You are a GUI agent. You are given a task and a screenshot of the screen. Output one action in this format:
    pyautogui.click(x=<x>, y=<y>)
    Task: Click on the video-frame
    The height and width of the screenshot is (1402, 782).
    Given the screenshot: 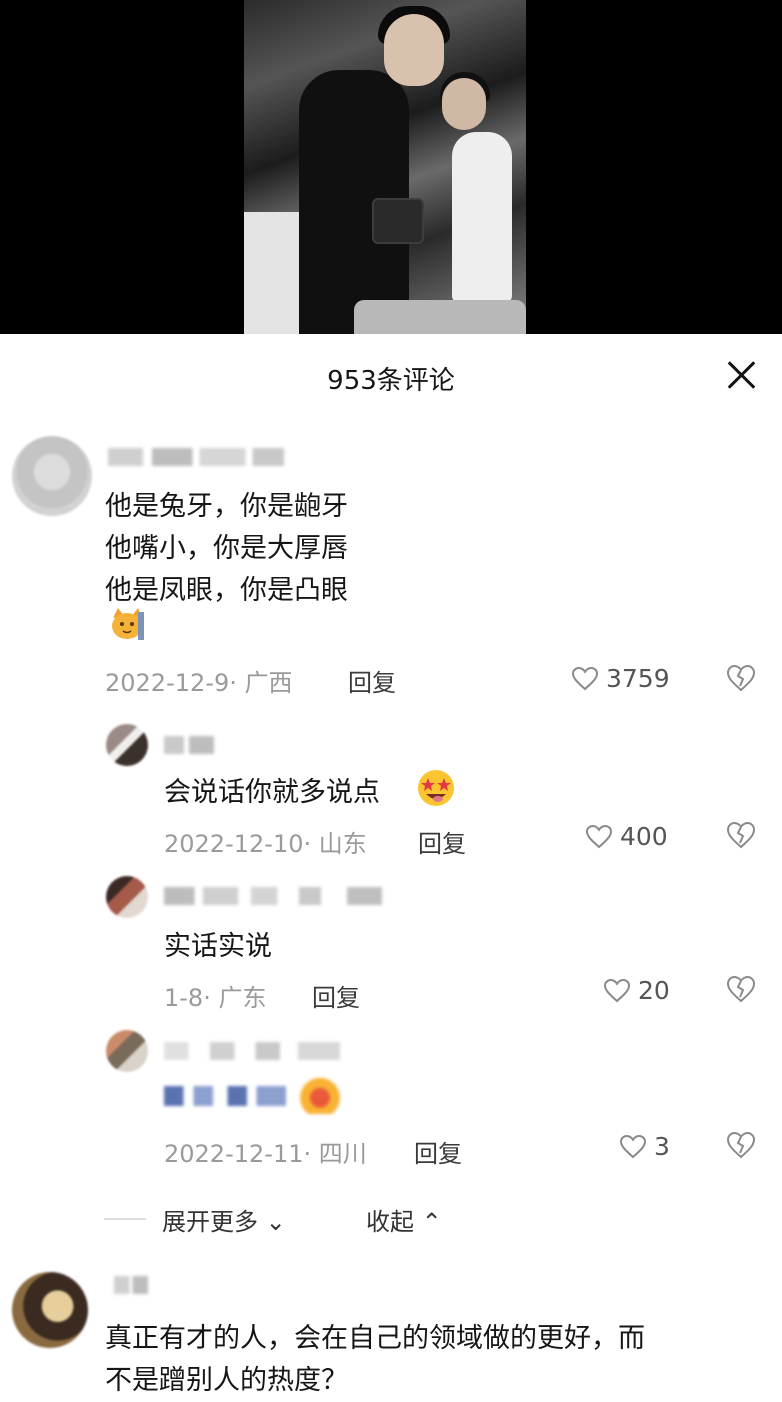 What is the action you would take?
    pyautogui.click(x=385, y=167)
    